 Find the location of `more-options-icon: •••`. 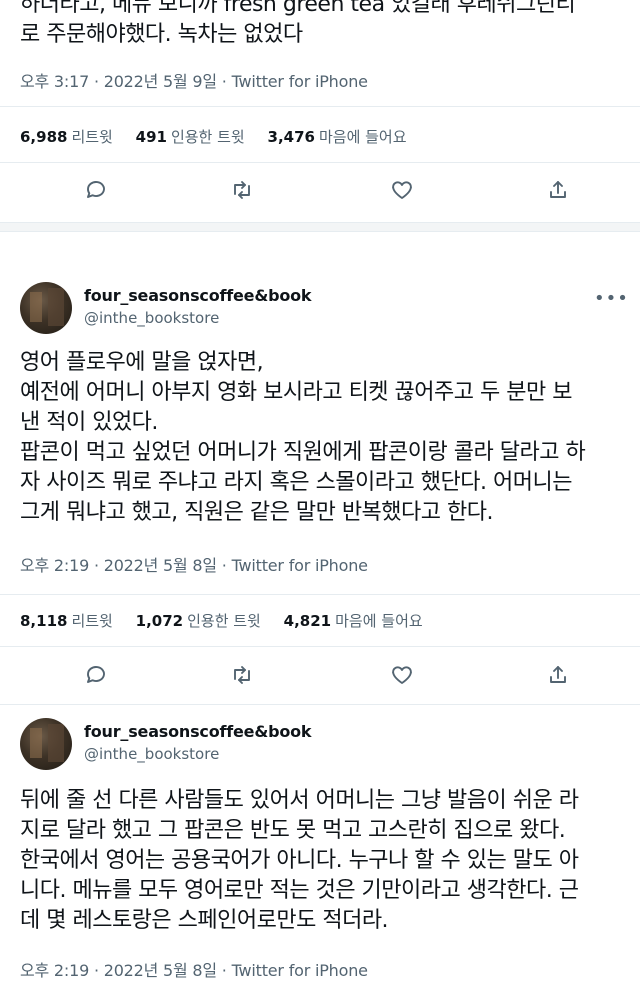

more-options-icon: ••• is located at coordinates (611, 298).